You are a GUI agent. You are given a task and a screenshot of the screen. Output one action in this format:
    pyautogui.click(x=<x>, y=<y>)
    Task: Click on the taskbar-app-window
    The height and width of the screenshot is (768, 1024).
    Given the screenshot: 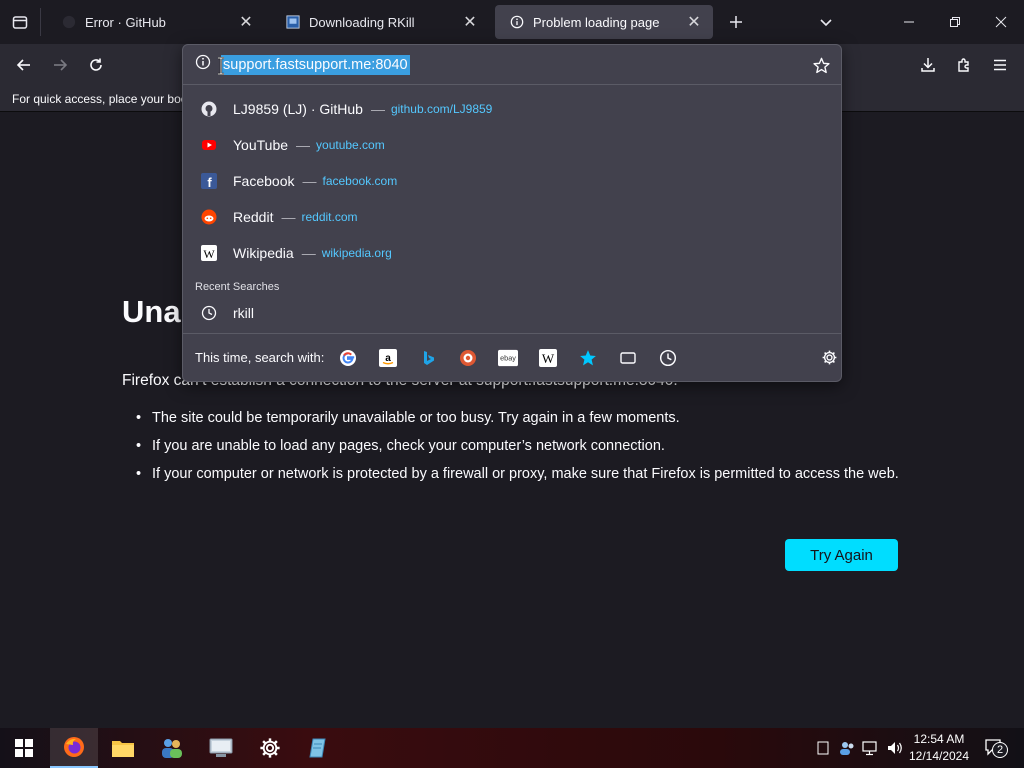 What is the action you would take?
    pyautogui.click(x=221, y=748)
    